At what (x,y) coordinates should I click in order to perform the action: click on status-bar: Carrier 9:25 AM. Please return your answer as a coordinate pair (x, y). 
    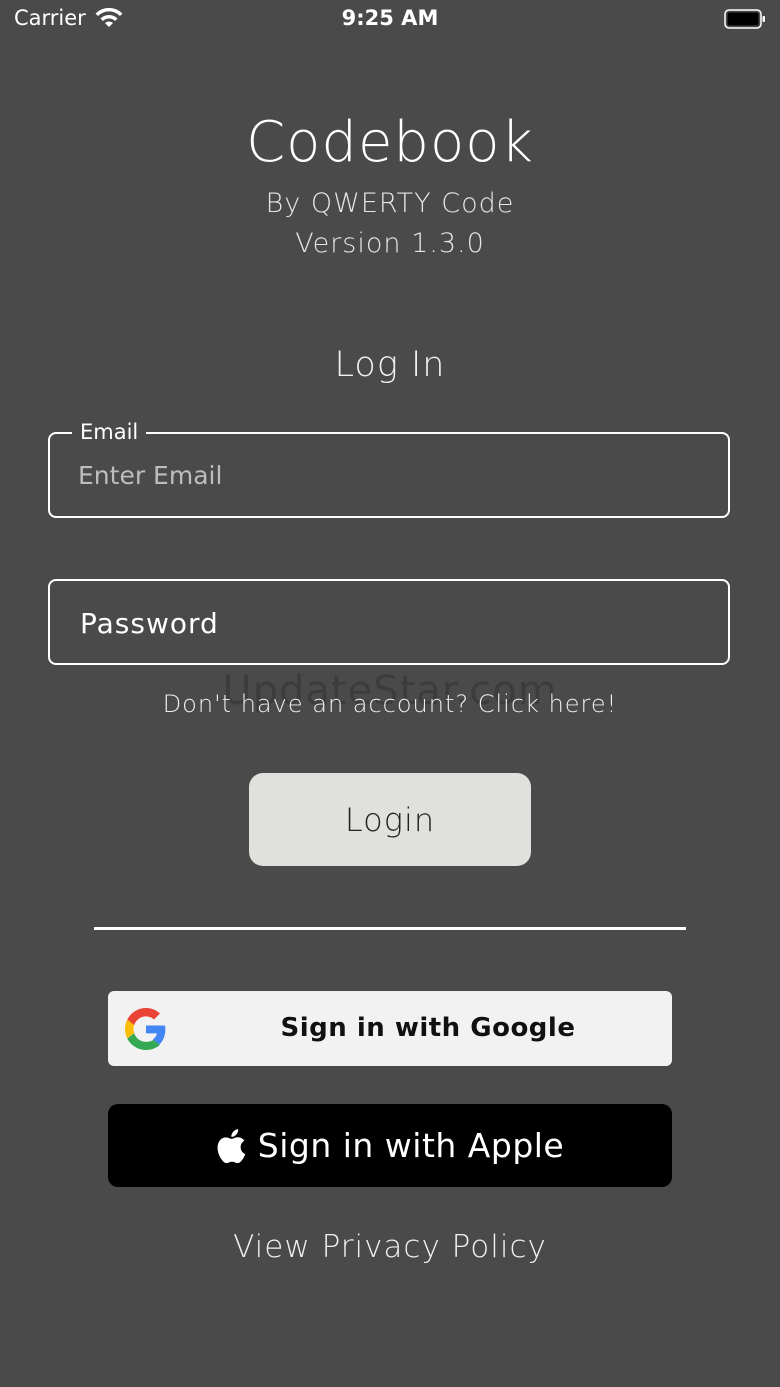
    Looking at the image, I should click on (390, 20).